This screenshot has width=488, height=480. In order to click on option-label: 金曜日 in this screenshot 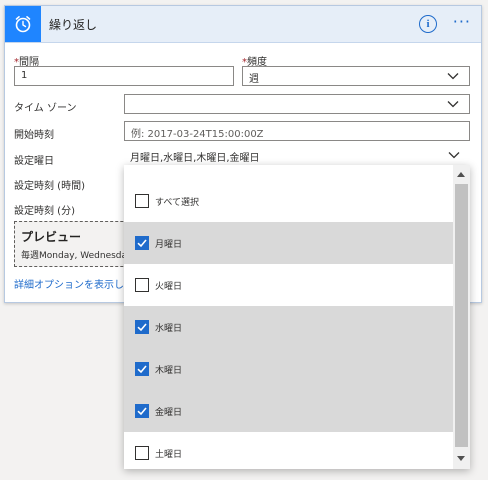, I will do `click(169, 413)`.